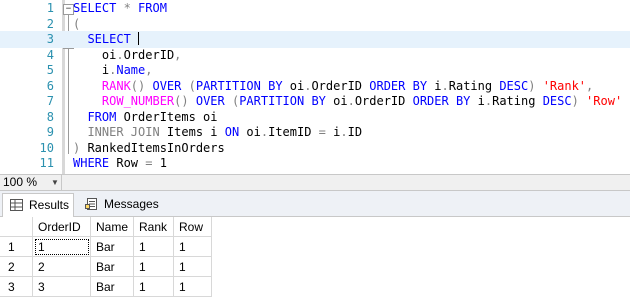  I want to click on code-token: Name, so click(131, 70).